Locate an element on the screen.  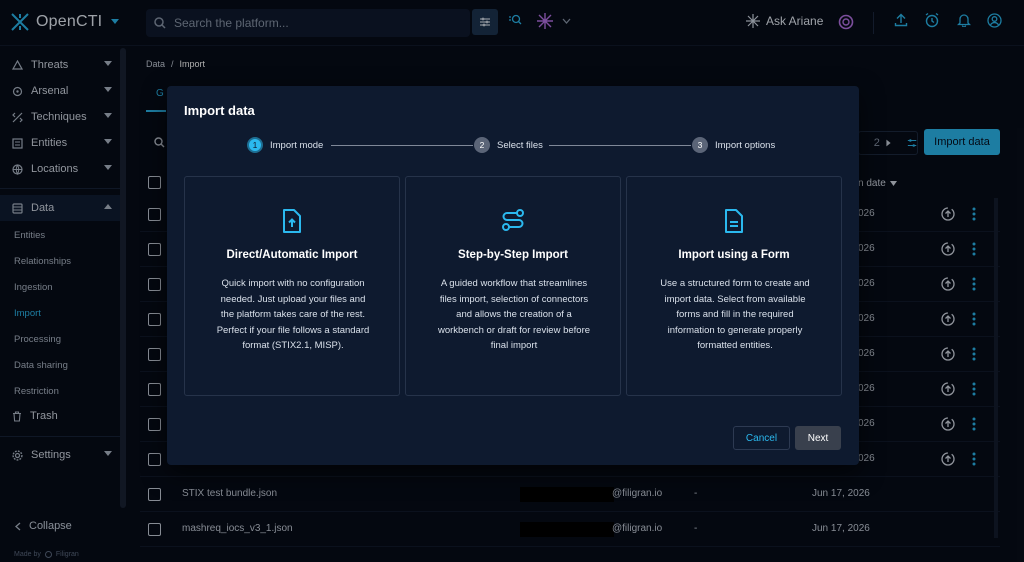
step-label: Select files is located at coordinates (520, 145).